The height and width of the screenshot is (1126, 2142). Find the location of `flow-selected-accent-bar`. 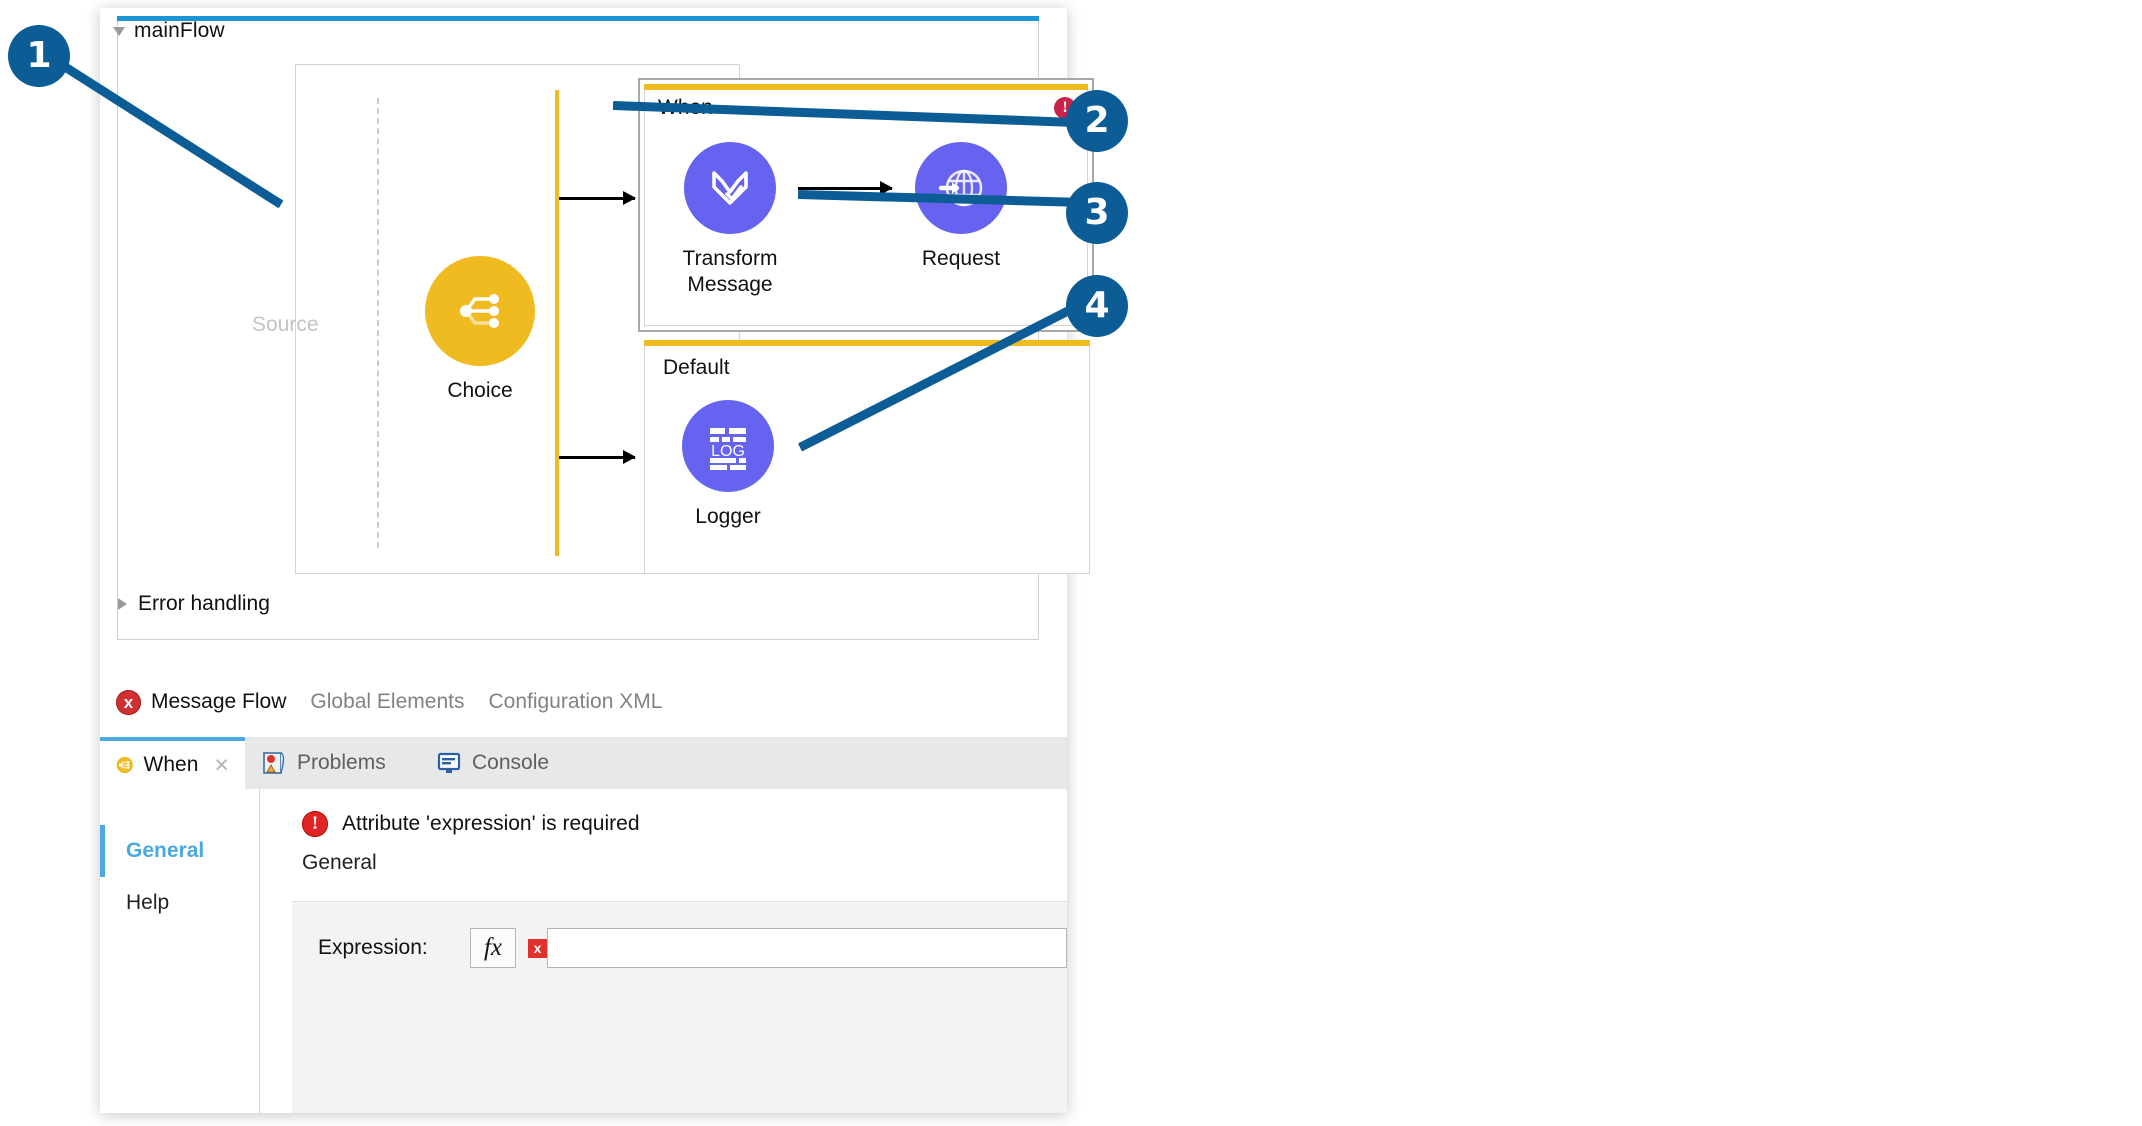

flow-selected-accent-bar is located at coordinates (578, 18).